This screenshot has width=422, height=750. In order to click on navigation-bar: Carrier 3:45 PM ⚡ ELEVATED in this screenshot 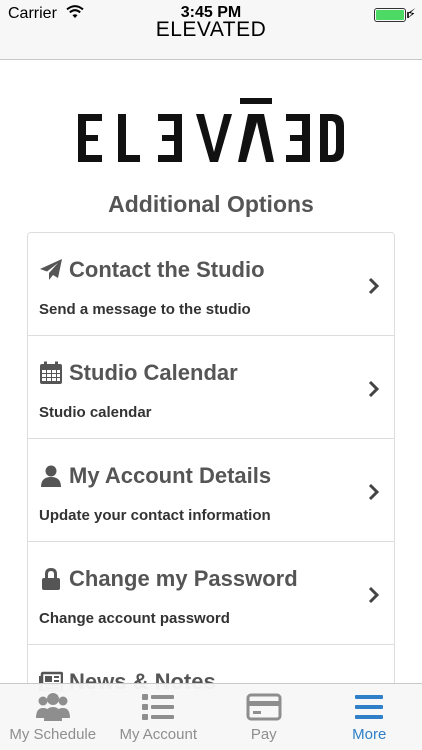, I will do `click(211, 30)`.